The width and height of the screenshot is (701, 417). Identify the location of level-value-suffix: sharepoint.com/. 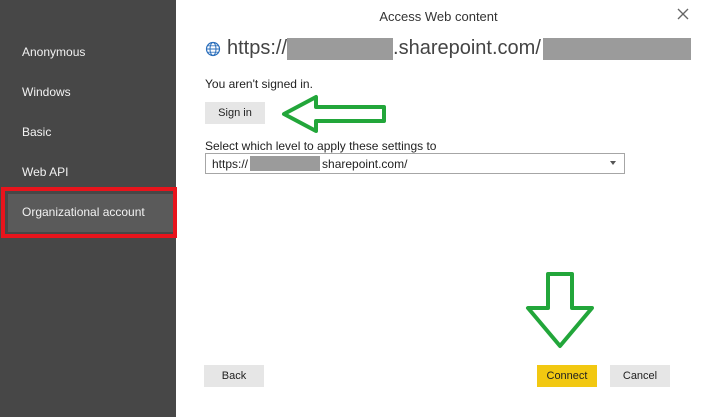
(365, 163).